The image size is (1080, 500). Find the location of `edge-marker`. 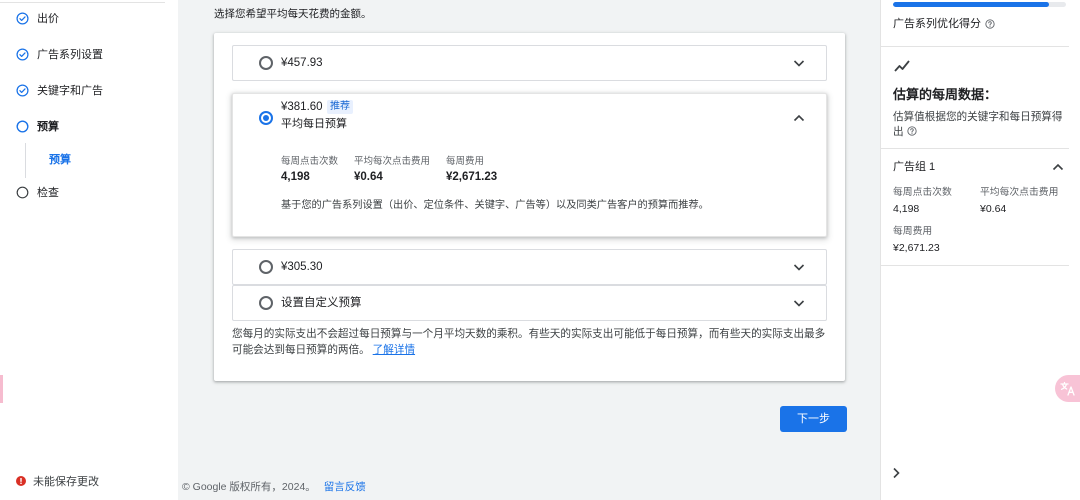

edge-marker is located at coordinates (1, 389).